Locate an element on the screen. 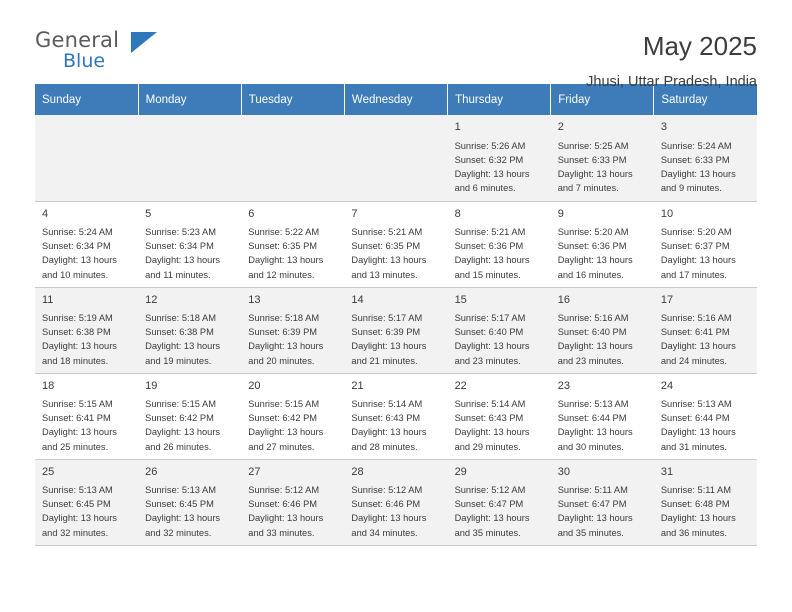 The width and height of the screenshot is (792, 612). day-number: 16 is located at coordinates (563, 299).